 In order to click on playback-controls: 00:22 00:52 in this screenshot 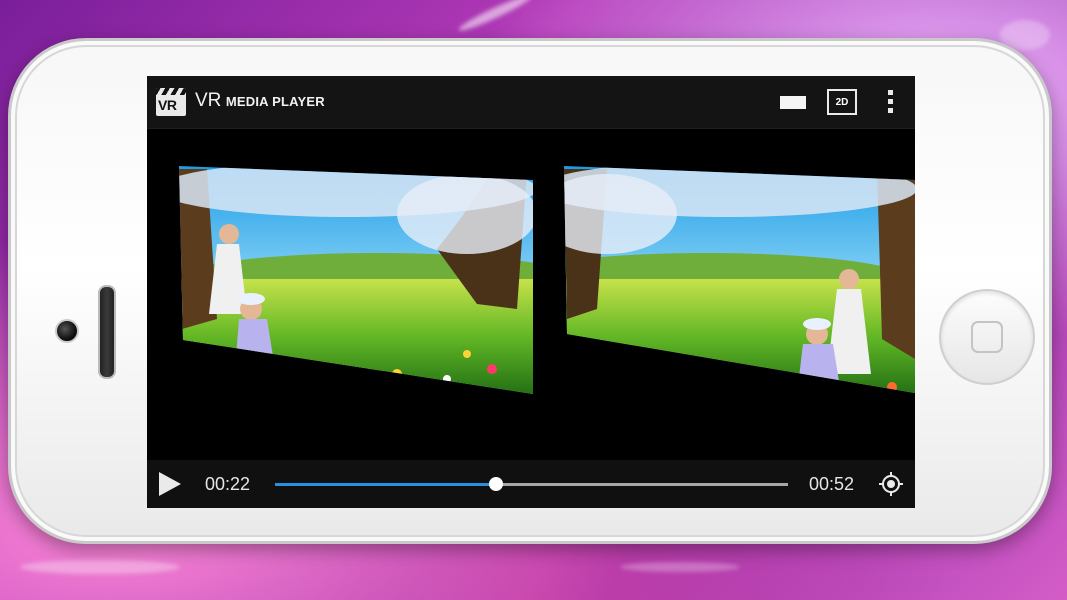, I will do `click(531, 484)`.